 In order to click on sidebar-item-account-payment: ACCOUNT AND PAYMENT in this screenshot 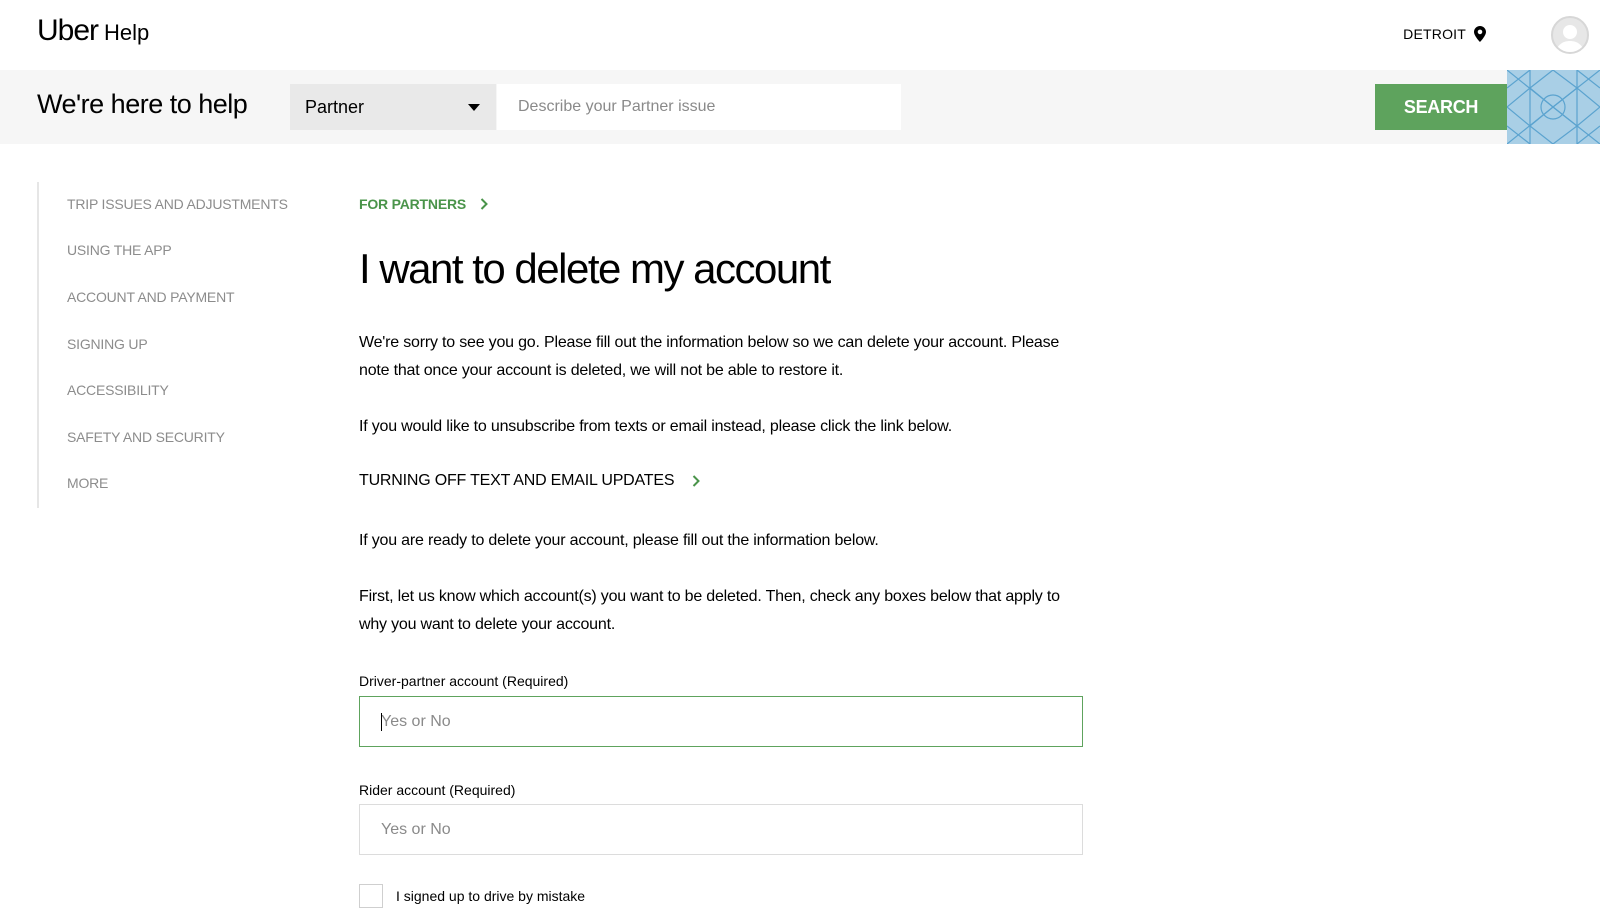, I will do `click(151, 297)`.